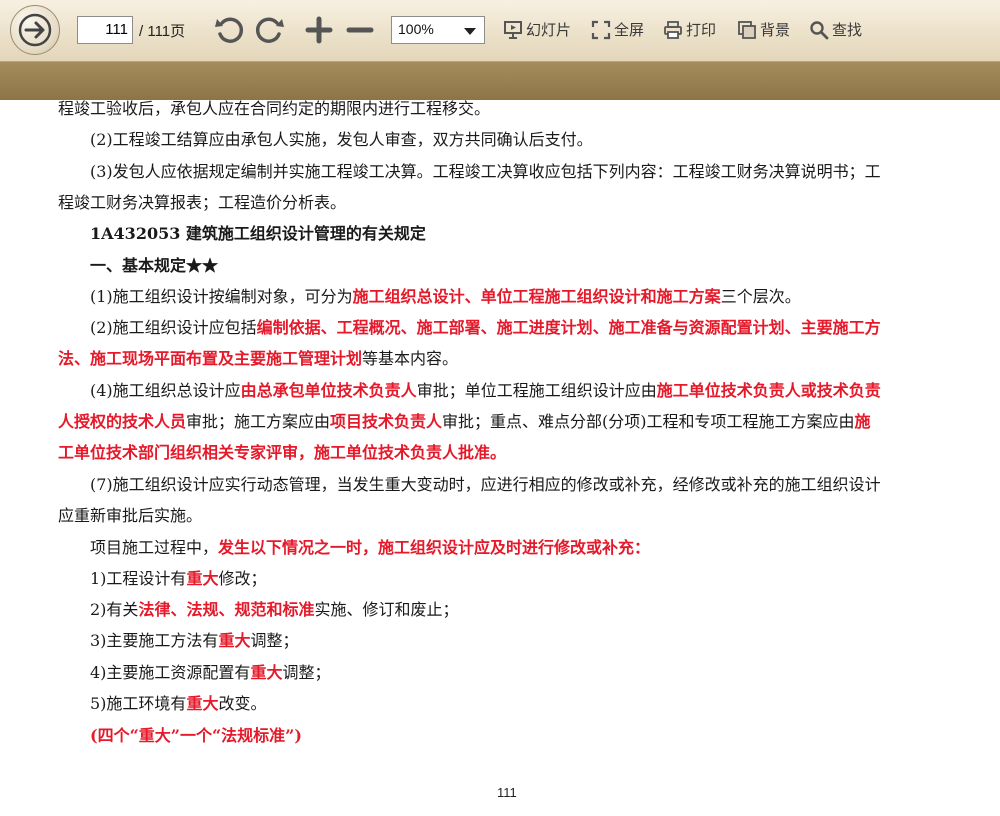  What do you see at coordinates (847, 30) in the screenshot?
I see `find-label: 查找` at bounding box center [847, 30].